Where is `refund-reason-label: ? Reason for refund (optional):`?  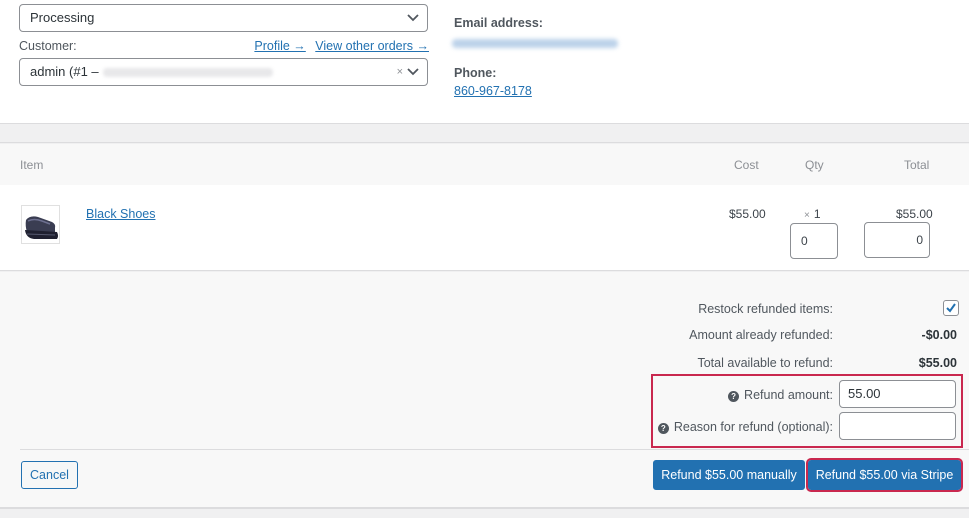 refund-reason-label: ? Reason for refund (optional): is located at coordinates (745, 427).